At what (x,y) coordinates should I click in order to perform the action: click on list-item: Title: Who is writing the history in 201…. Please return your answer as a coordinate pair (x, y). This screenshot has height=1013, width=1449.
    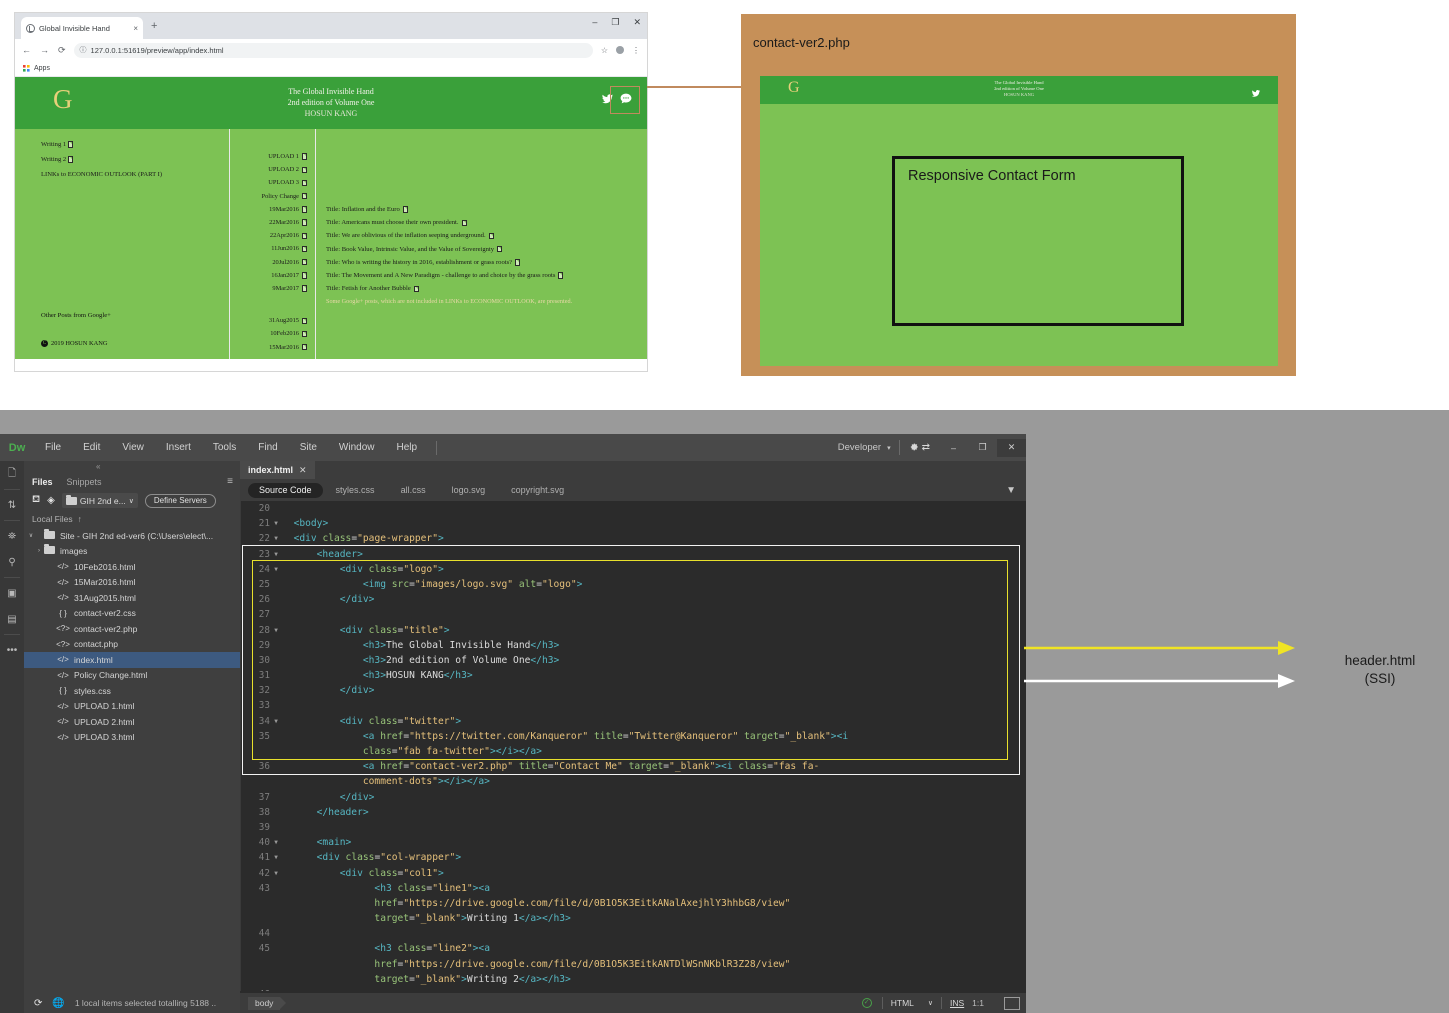
    Looking at the image, I should click on (481, 262).